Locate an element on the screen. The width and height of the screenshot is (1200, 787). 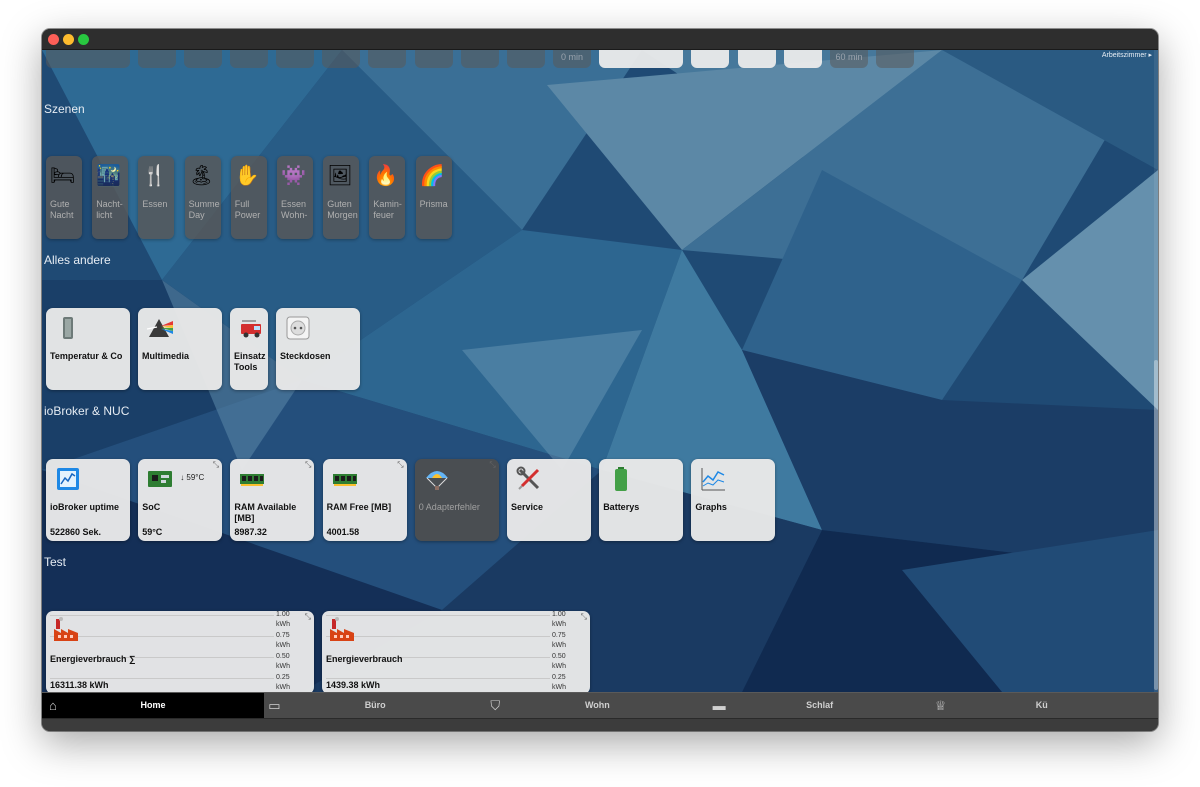
tile-label: Steckdosen is located at coordinates (305, 356).